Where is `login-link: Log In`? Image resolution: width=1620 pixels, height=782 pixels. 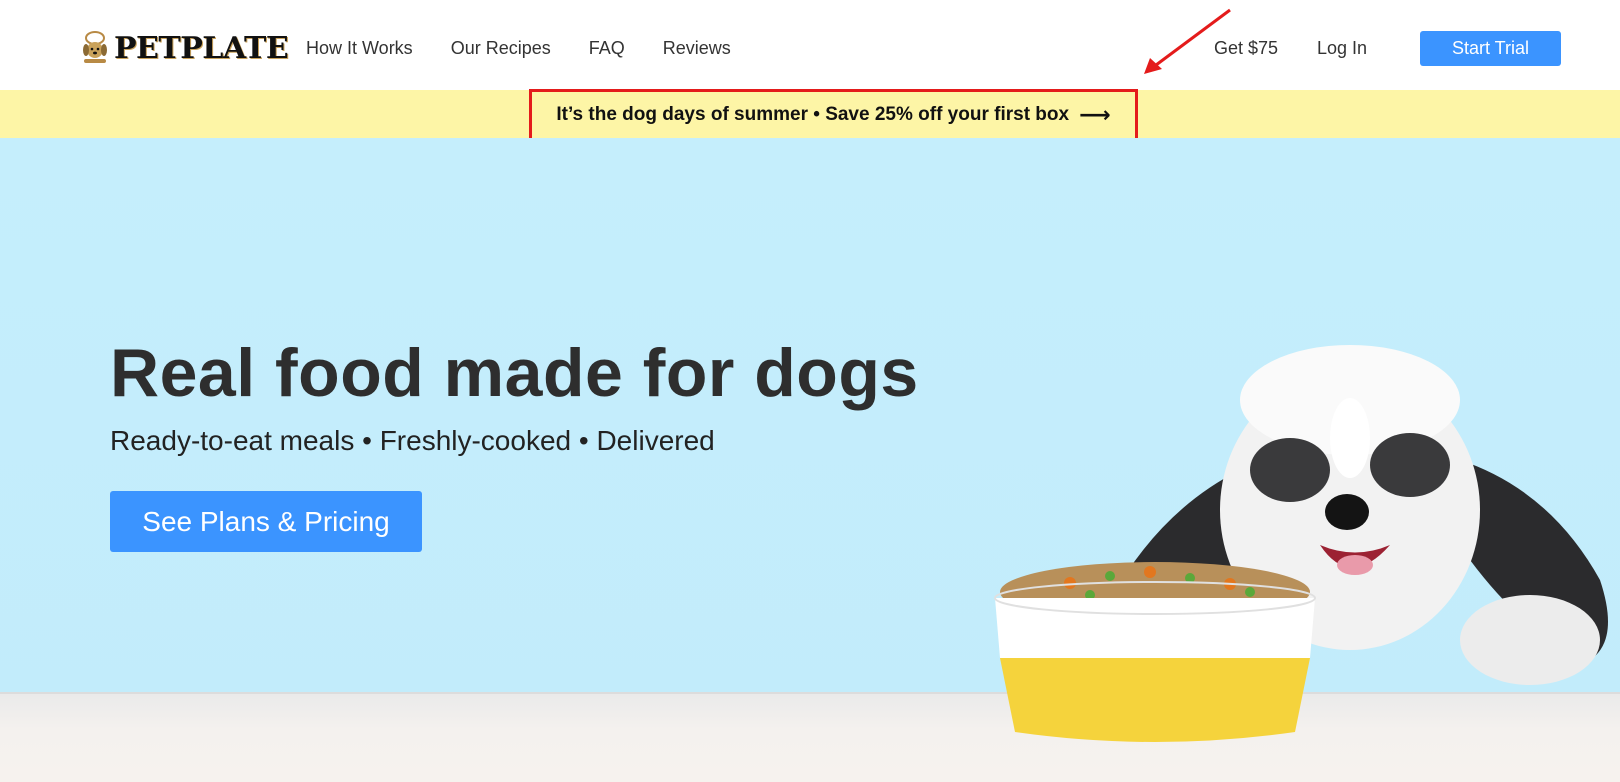 login-link: Log In is located at coordinates (1342, 48).